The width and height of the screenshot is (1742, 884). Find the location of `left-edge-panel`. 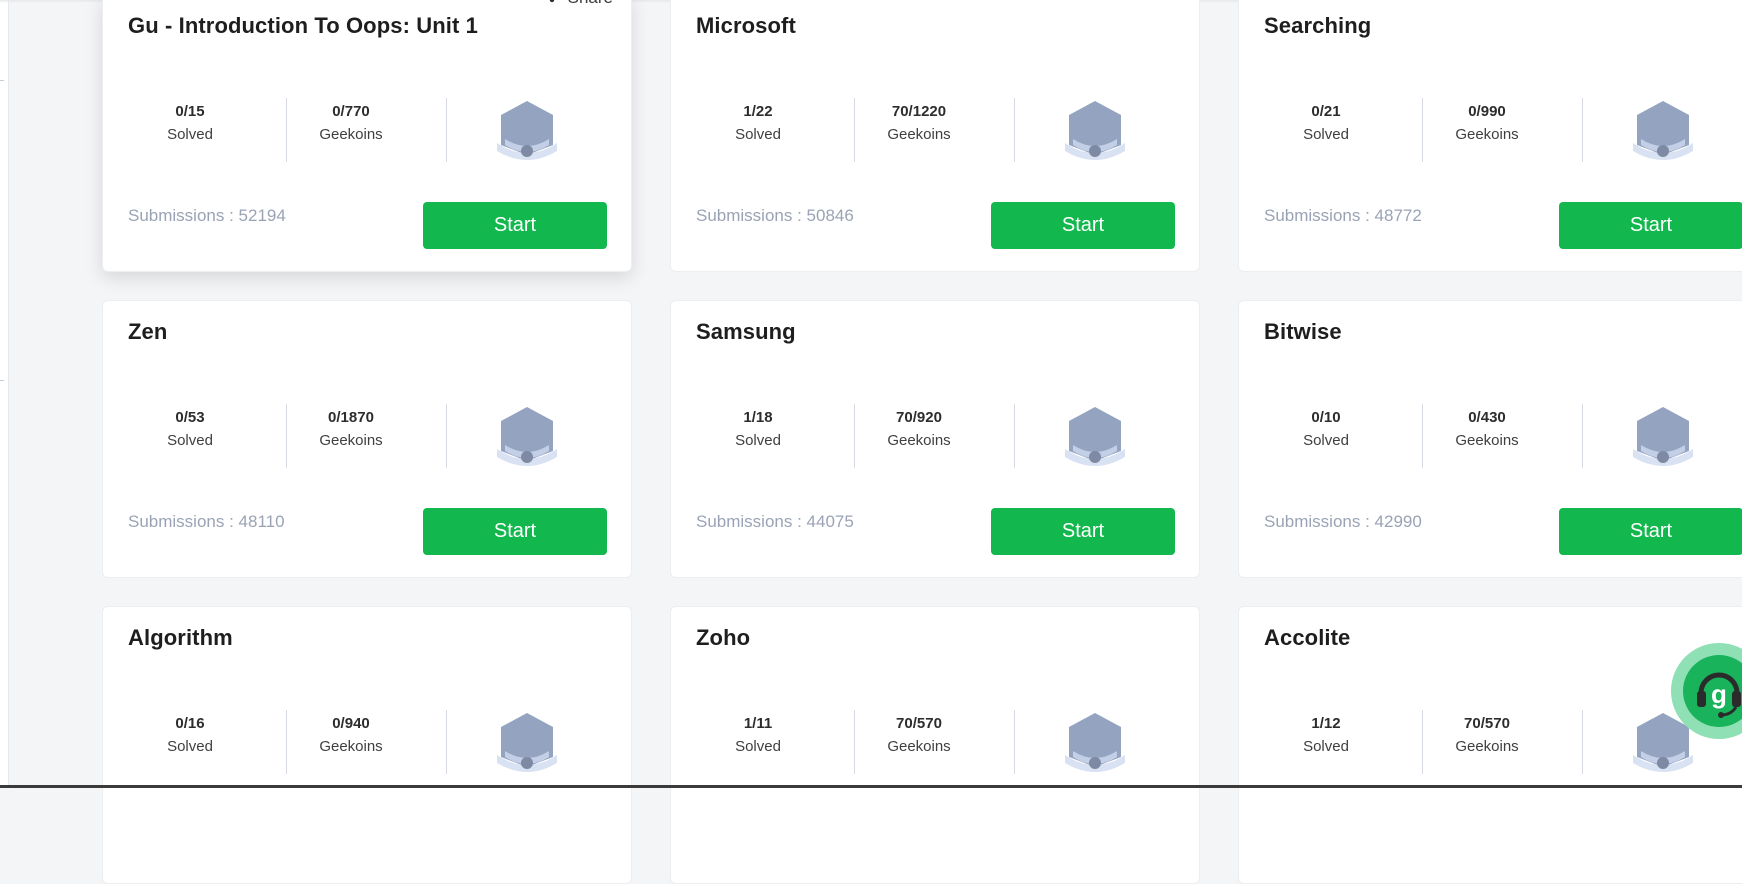

left-edge-panel is located at coordinates (4, 394).